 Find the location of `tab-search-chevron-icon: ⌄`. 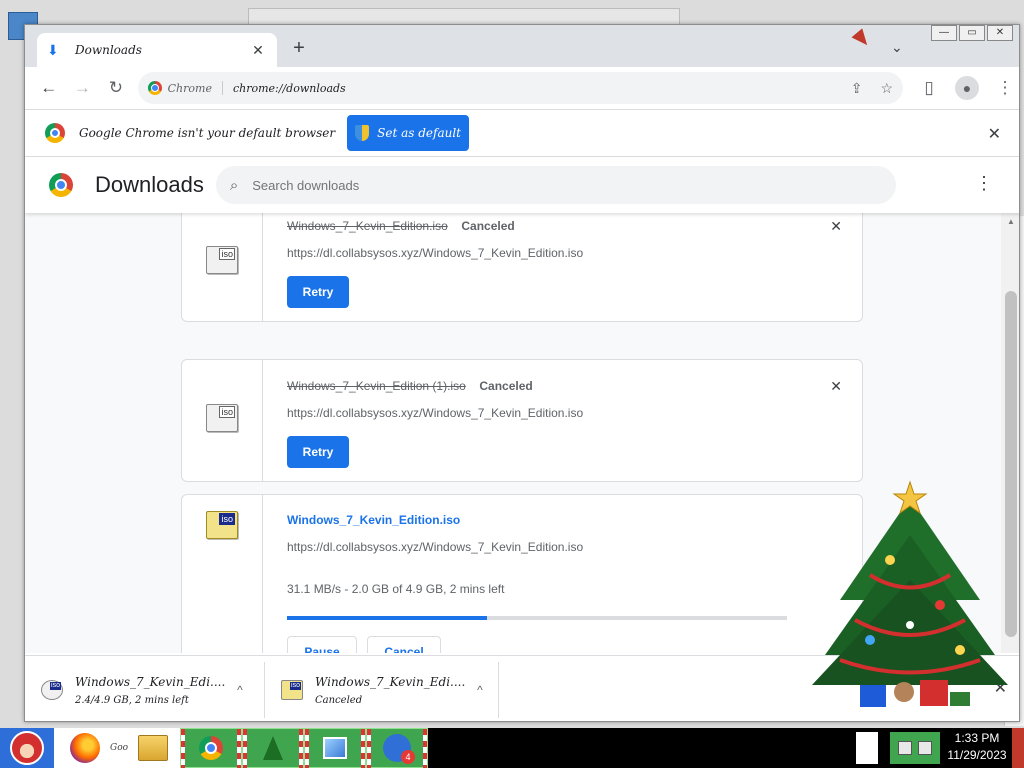

tab-search-chevron-icon: ⌄ is located at coordinates (897, 47).